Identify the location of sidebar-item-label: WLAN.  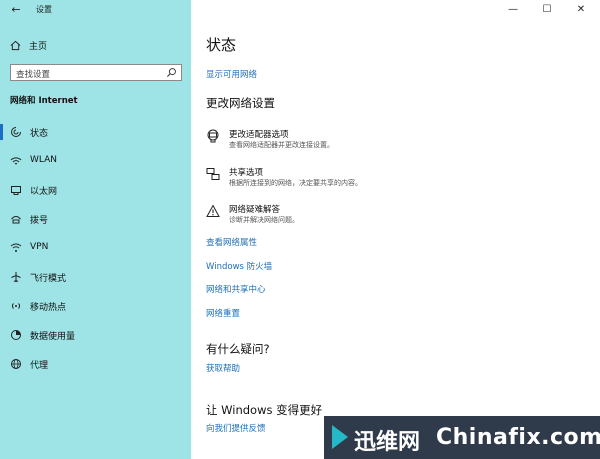
(44, 160).